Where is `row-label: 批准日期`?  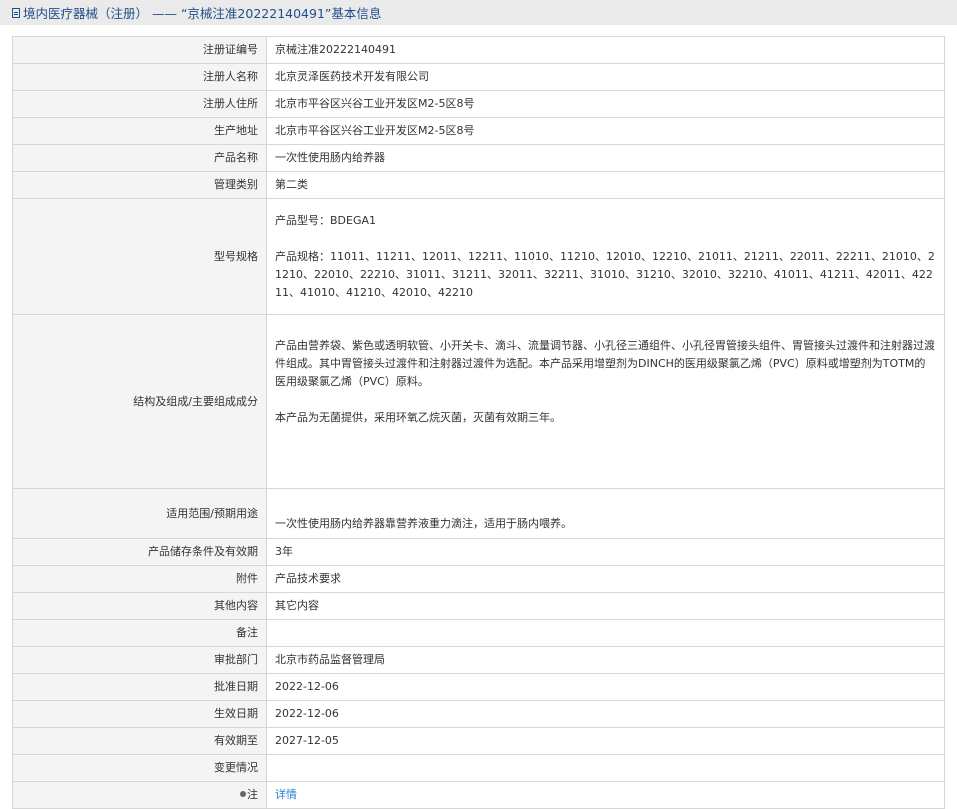 row-label: 批准日期 is located at coordinates (139, 687).